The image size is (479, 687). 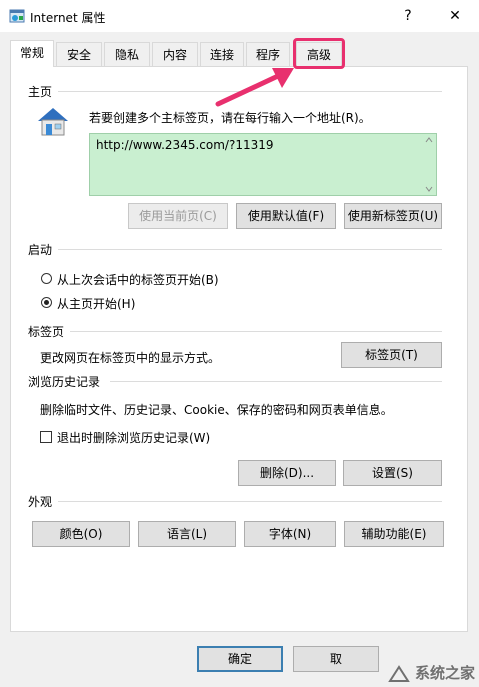 What do you see at coordinates (391, 355) in the screenshot?
I see `tabs-button: 标签页(T)` at bounding box center [391, 355].